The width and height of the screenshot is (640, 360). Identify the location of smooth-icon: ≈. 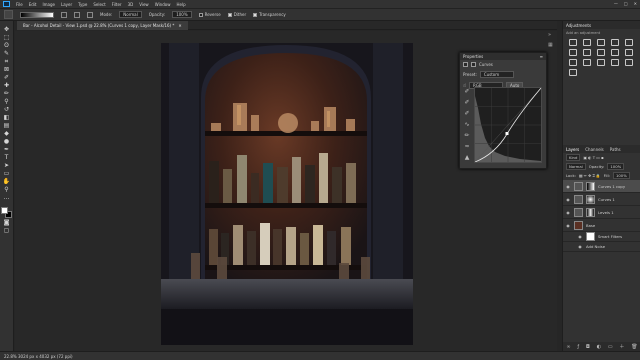
(467, 146).